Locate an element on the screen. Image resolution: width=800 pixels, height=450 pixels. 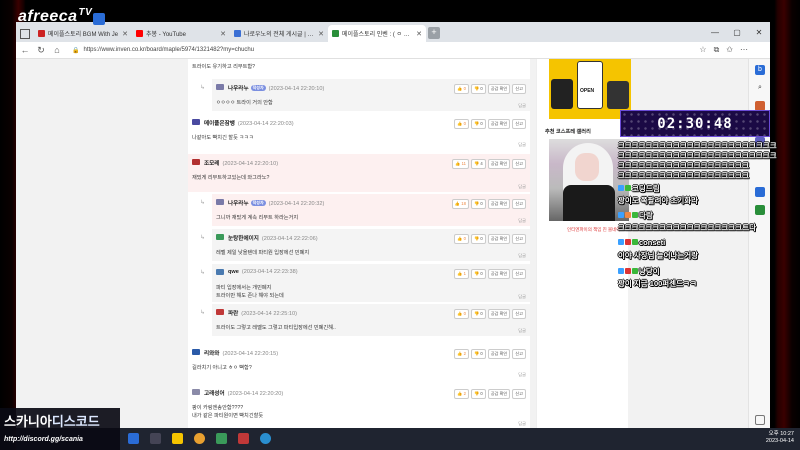
star-icon: ☆ is located at coordinates (702, 50).